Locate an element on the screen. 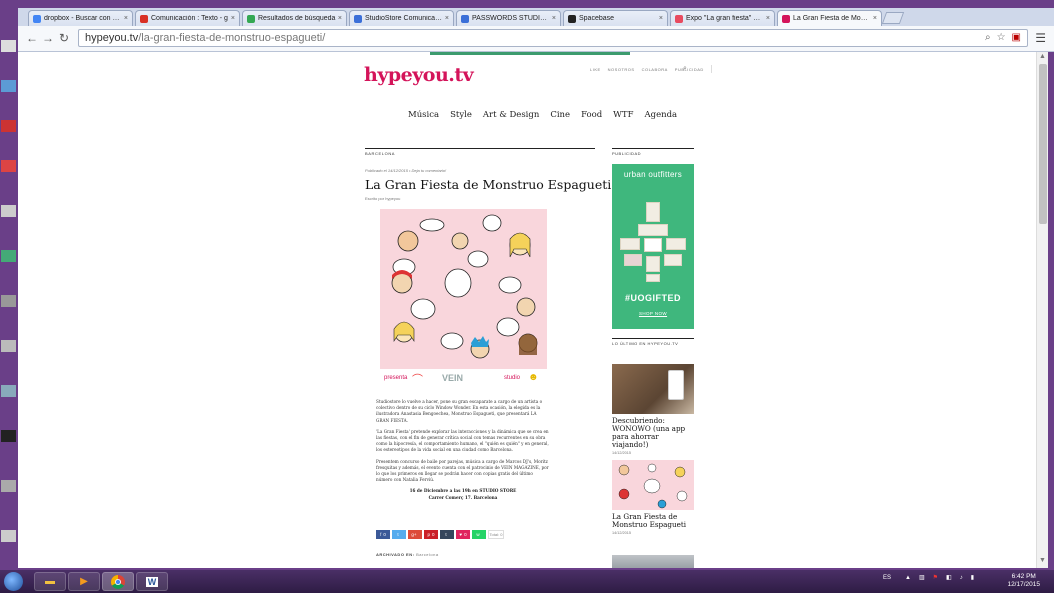 This screenshot has width=1054, height=593. nav-art-design: Art & Design is located at coordinates (511, 115).